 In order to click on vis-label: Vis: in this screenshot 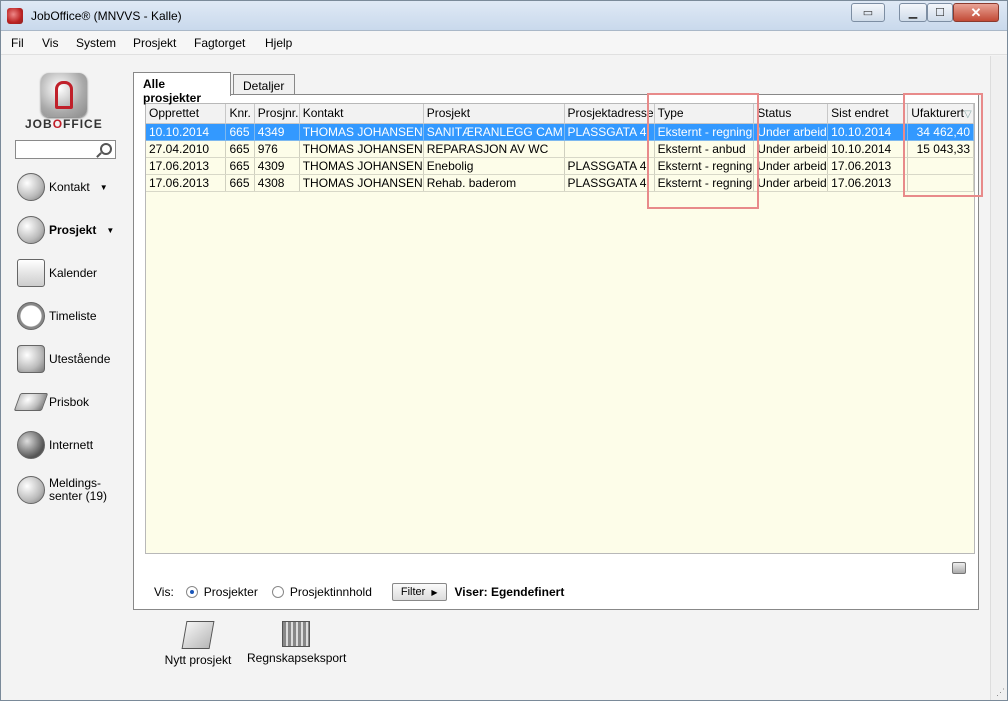, I will do `click(164, 592)`.